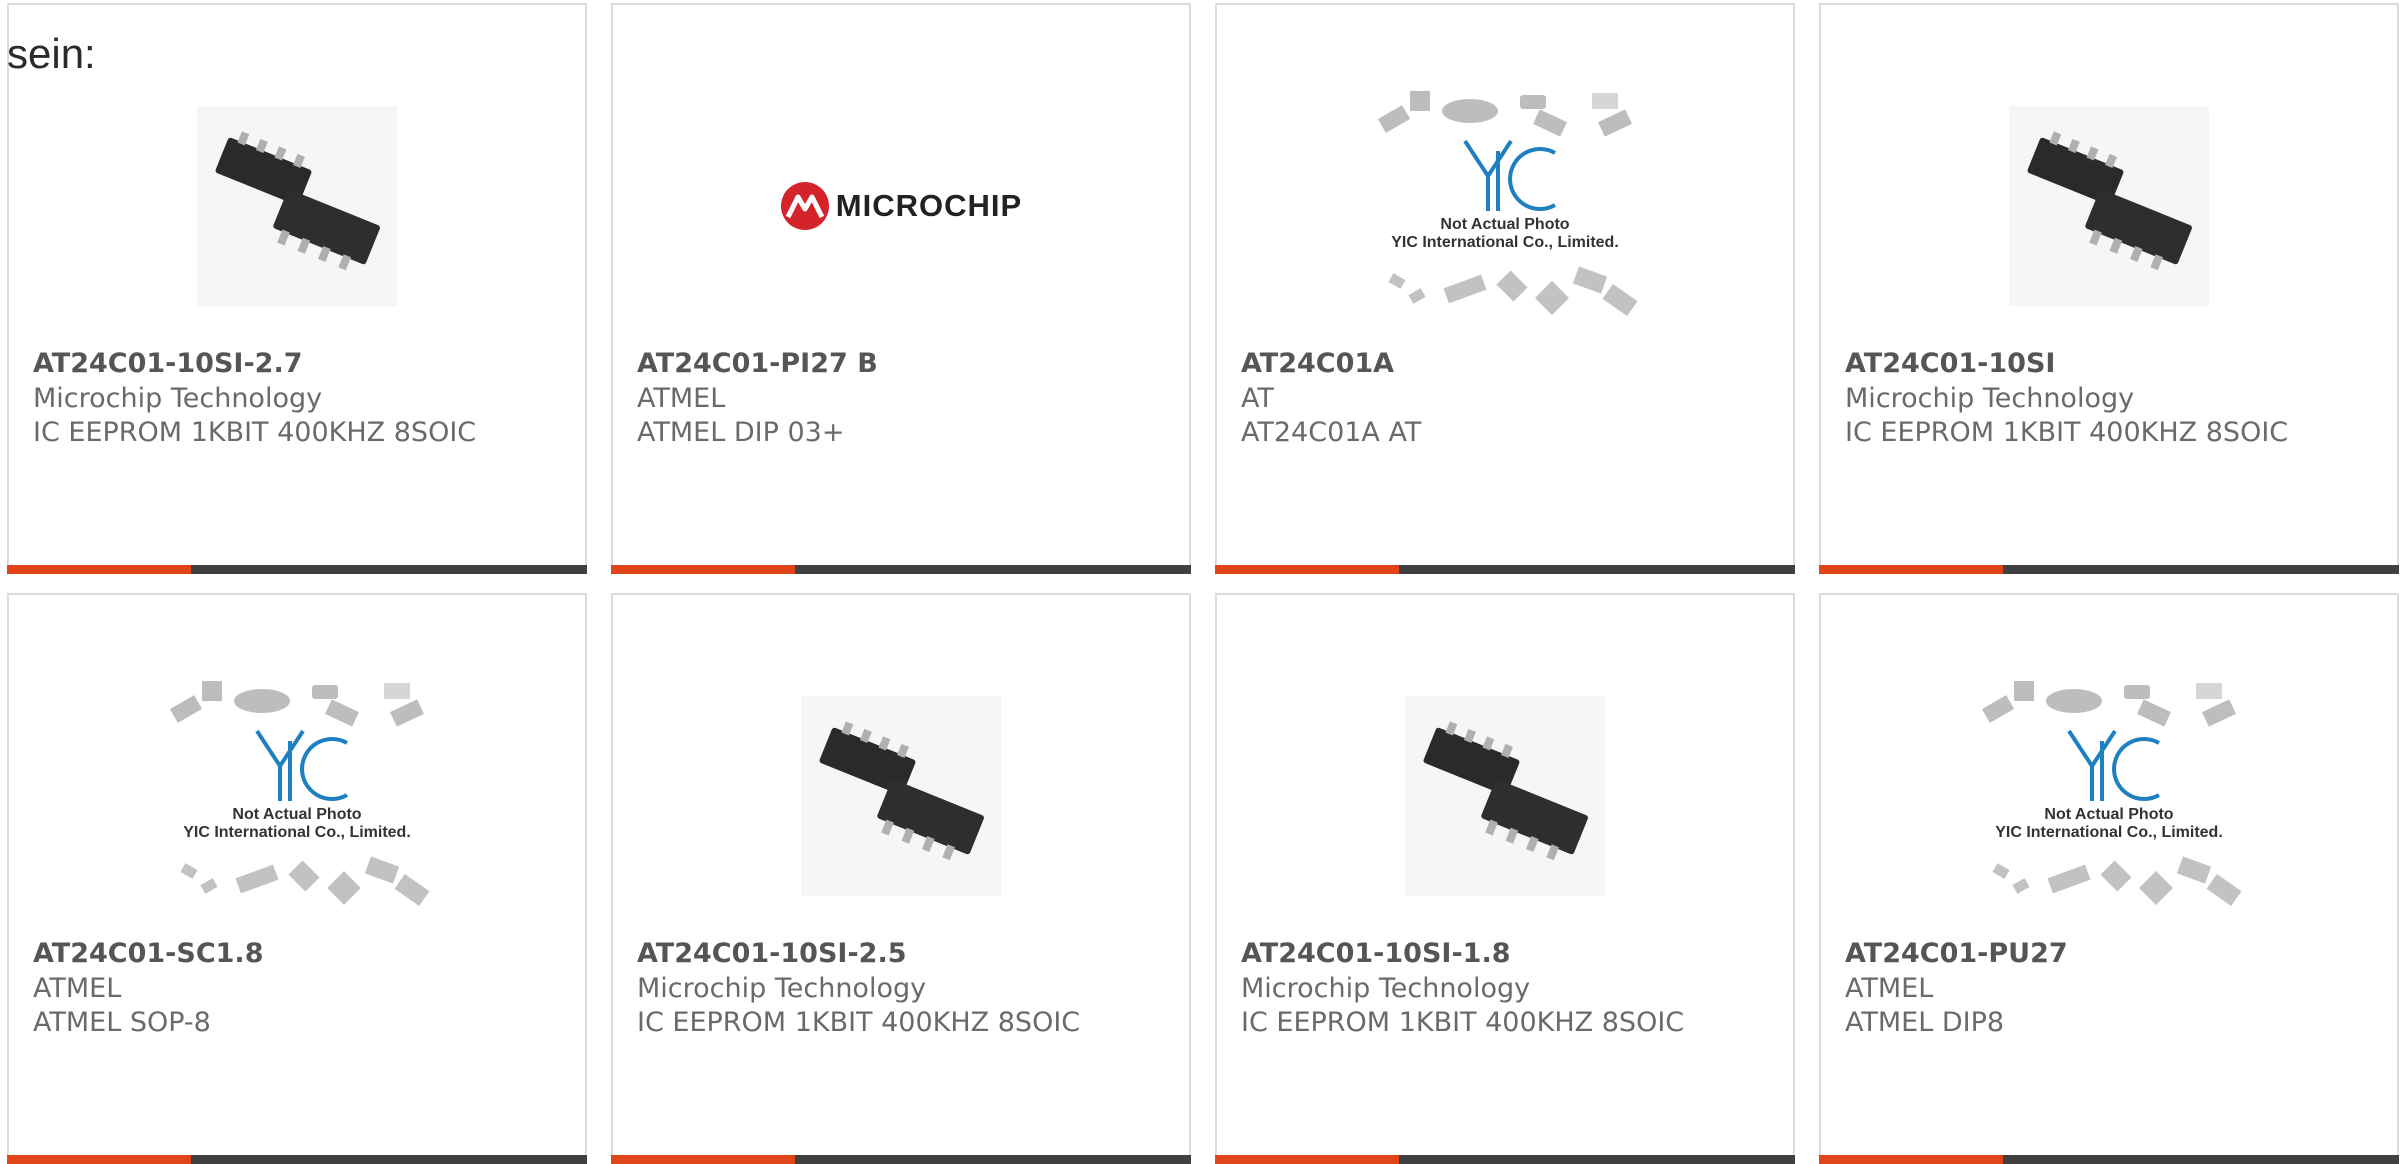  Describe the element at coordinates (1257, 398) in the screenshot. I see `manufacturer: AT` at that location.